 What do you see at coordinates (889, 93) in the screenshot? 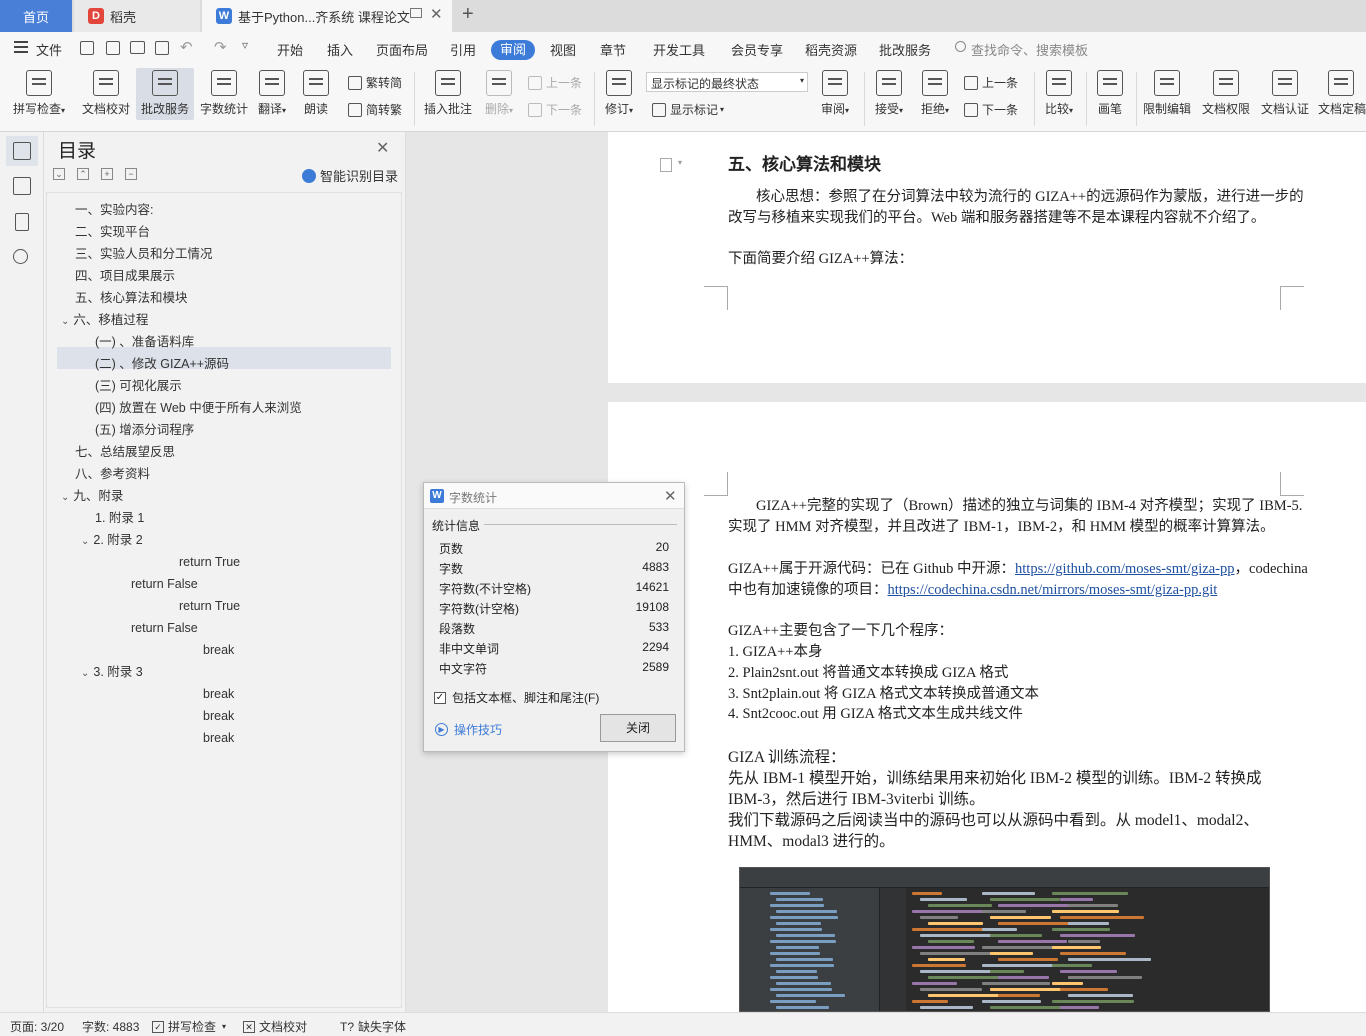
I see `accept-button: 接受▾` at bounding box center [889, 93].